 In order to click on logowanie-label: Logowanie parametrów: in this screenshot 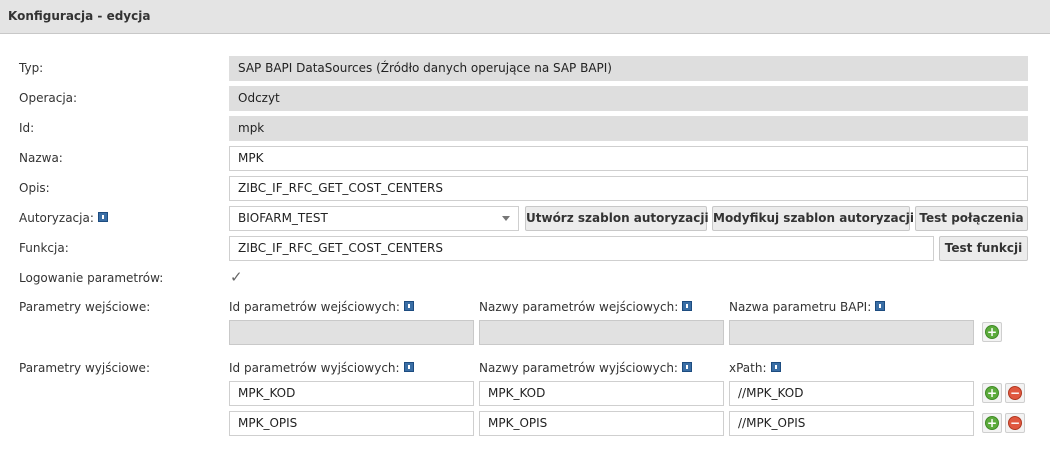, I will do `click(91, 278)`.